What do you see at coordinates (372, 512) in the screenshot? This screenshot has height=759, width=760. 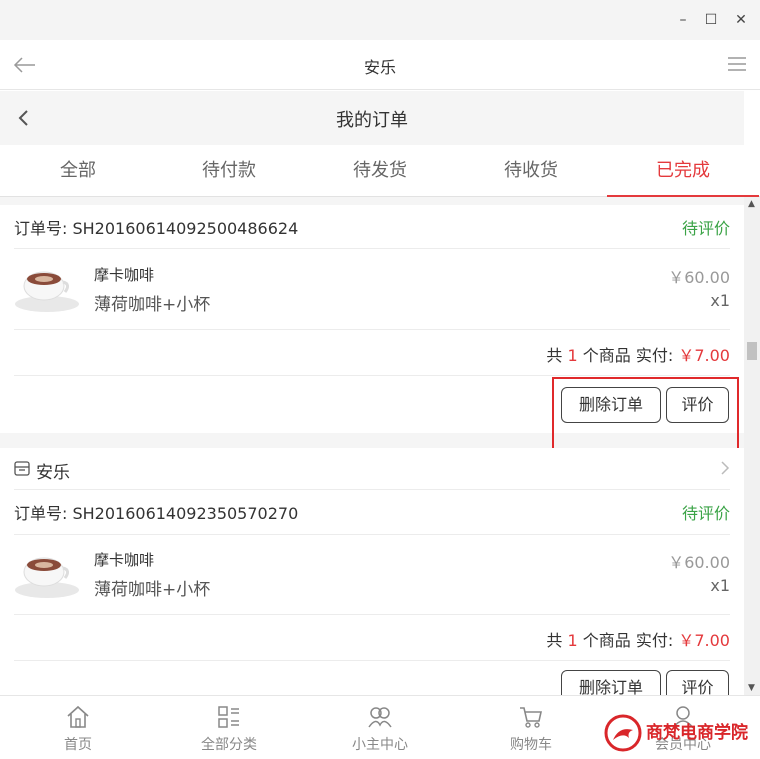 I see `order-header: 订单号: SH20160614092350570270 待评价` at bounding box center [372, 512].